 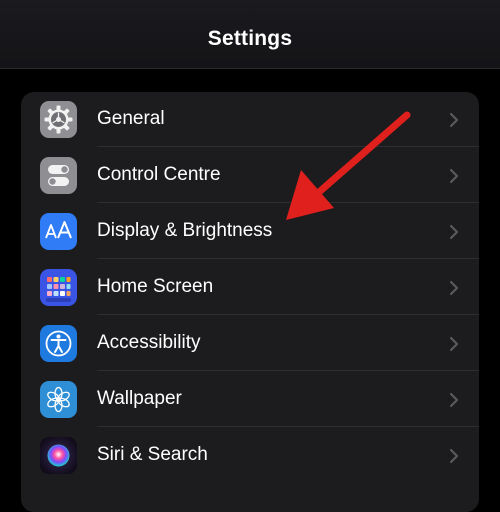 I want to click on settings-item-home-screen: Home Screen, so click(x=250, y=287).